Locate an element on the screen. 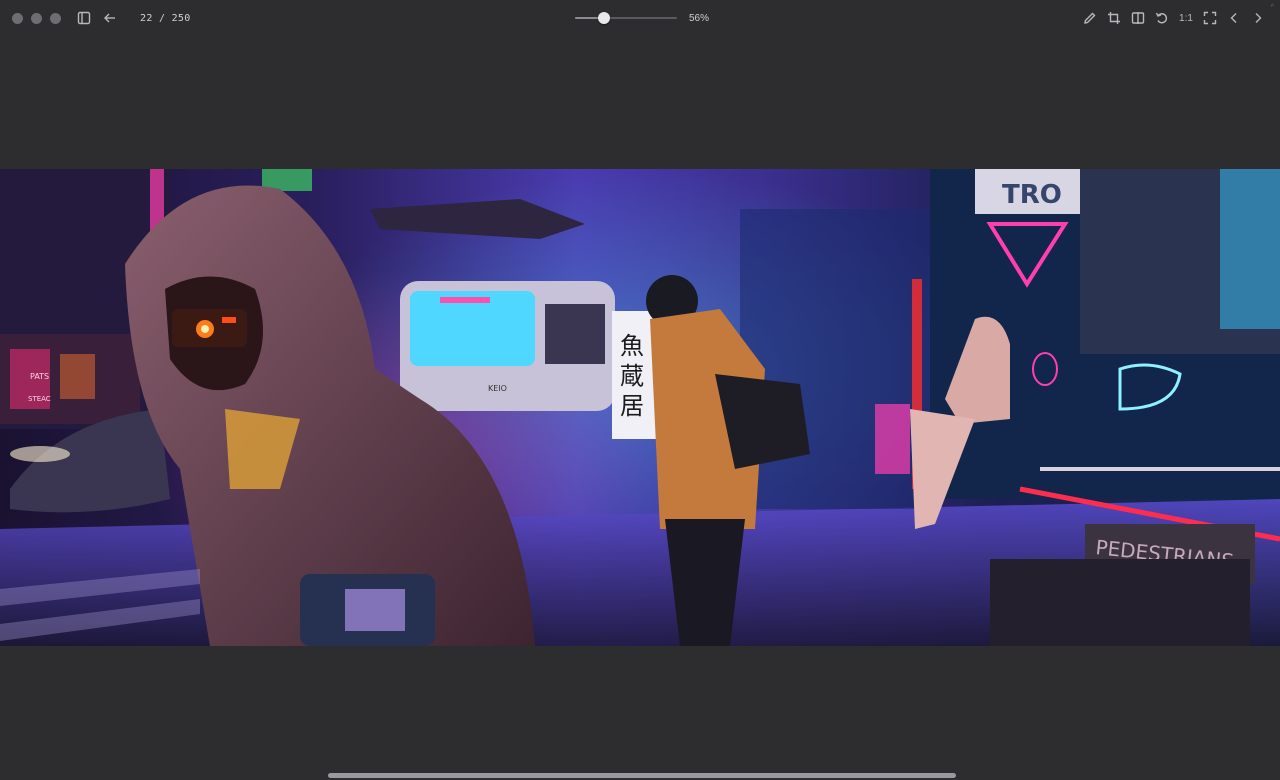  chevron-right-icon is located at coordinates (1258, 18).